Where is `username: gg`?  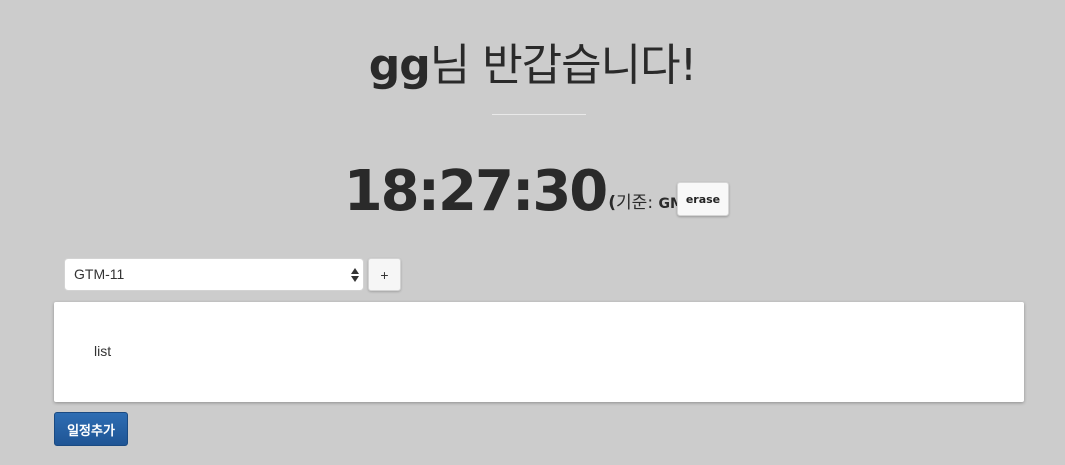 username: gg is located at coordinates (399, 65).